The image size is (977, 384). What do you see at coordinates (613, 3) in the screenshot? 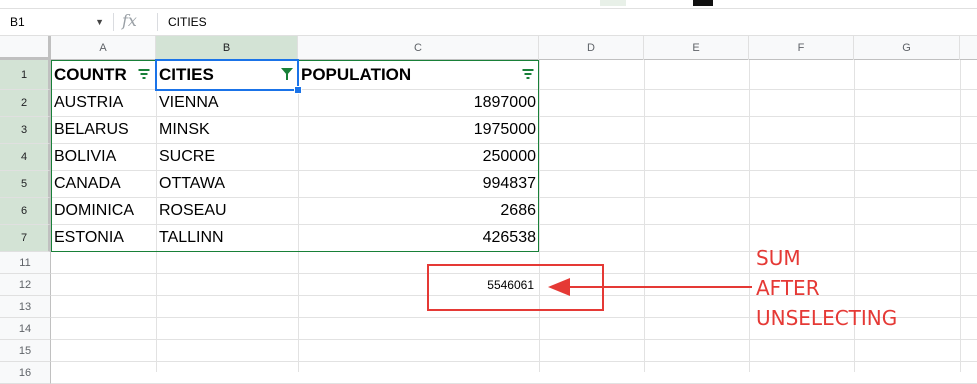
I see `toolbar-highlight` at bounding box center [613, 3].